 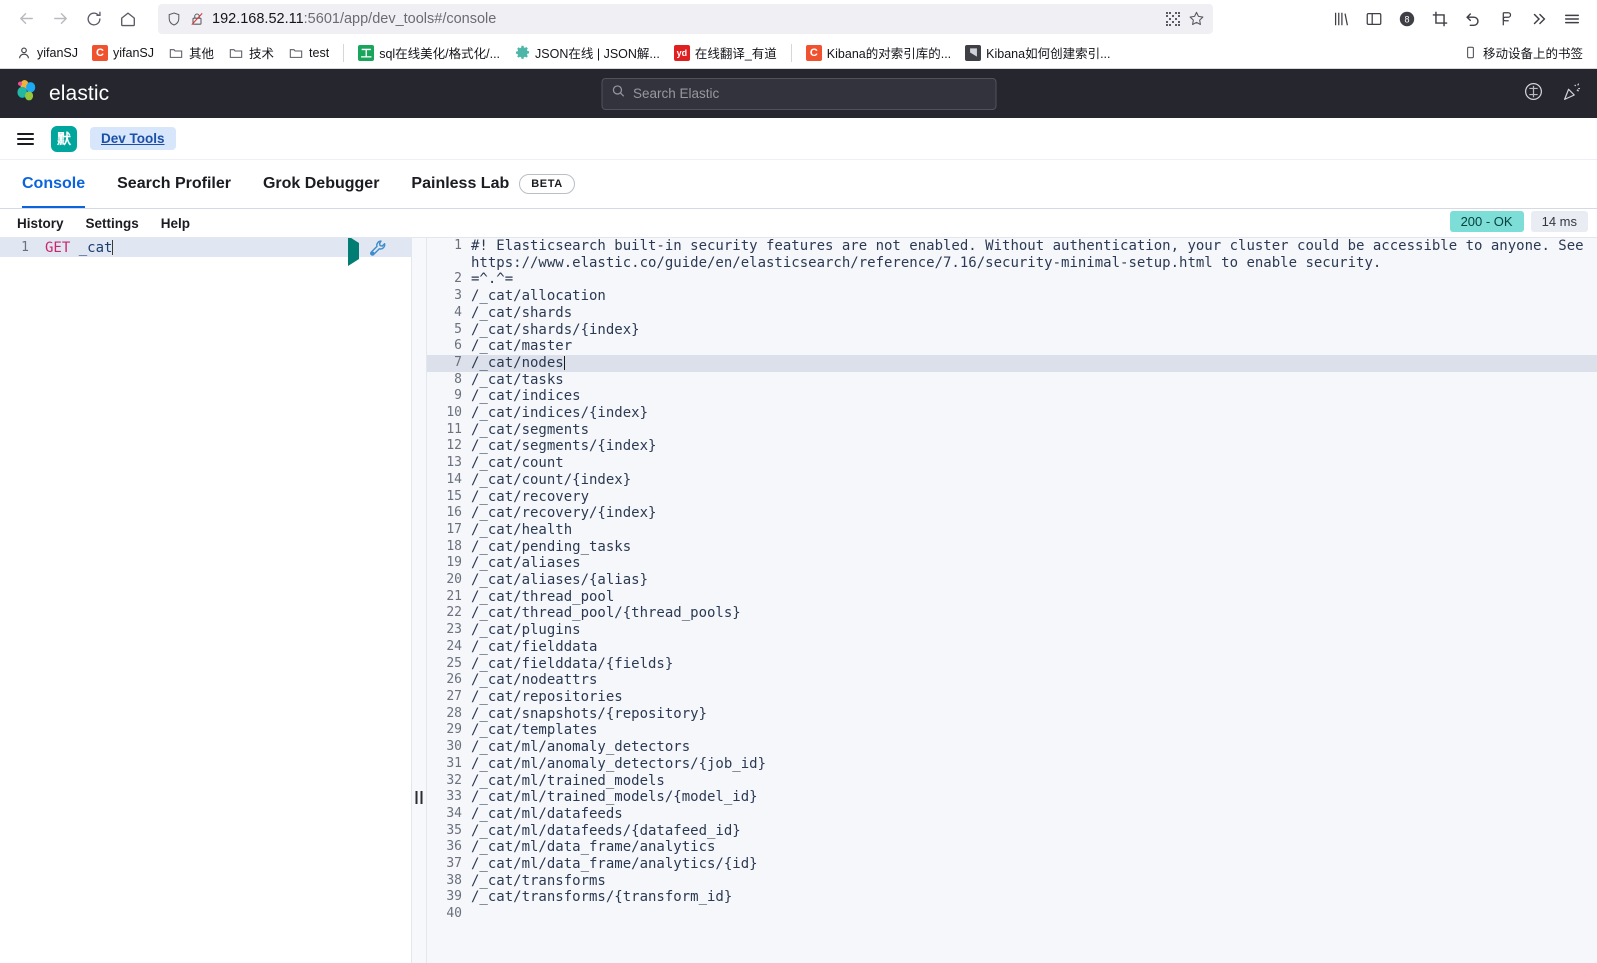 I want to click on response-line: 22 /_cat/thread_pool/{thread_pools}, so click(x=1012, y=613).